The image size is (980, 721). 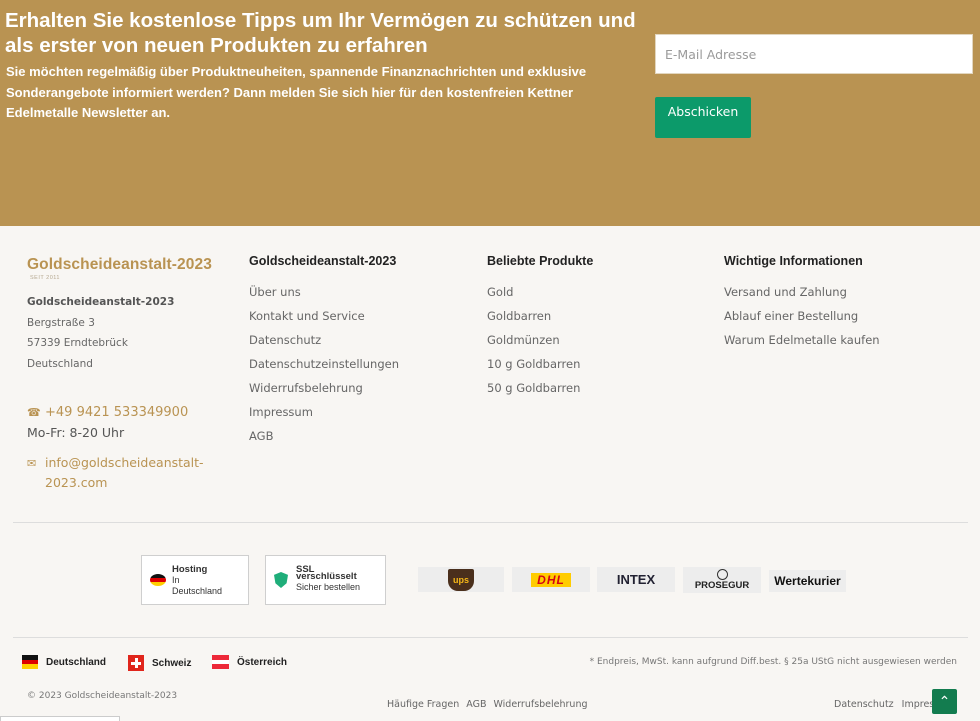 What do you see at coordinates (540, 704) in the screenshot?
I see `bottom-link-widerruf: Widerrufsbelehrung` at bounding box center [540, 704].